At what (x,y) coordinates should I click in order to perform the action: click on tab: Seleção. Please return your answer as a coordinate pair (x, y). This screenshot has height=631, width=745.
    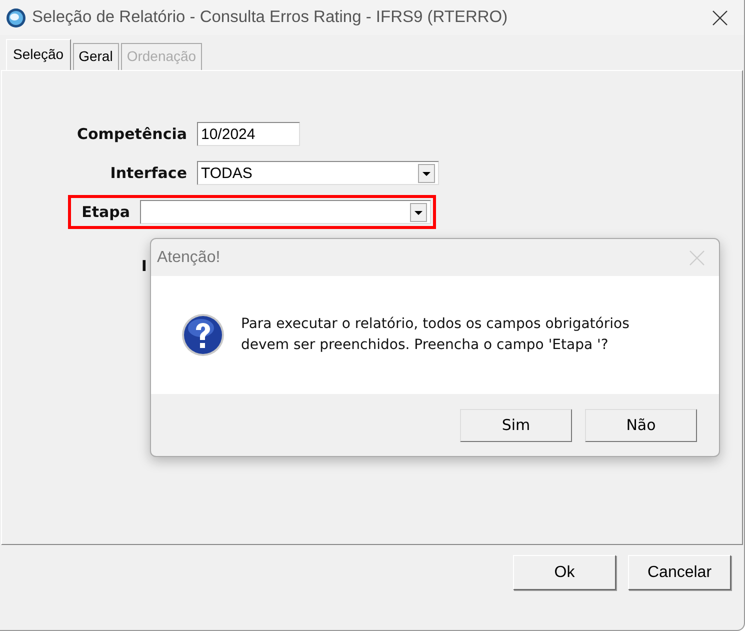
    Looking at the image, I should click on (38, 54).